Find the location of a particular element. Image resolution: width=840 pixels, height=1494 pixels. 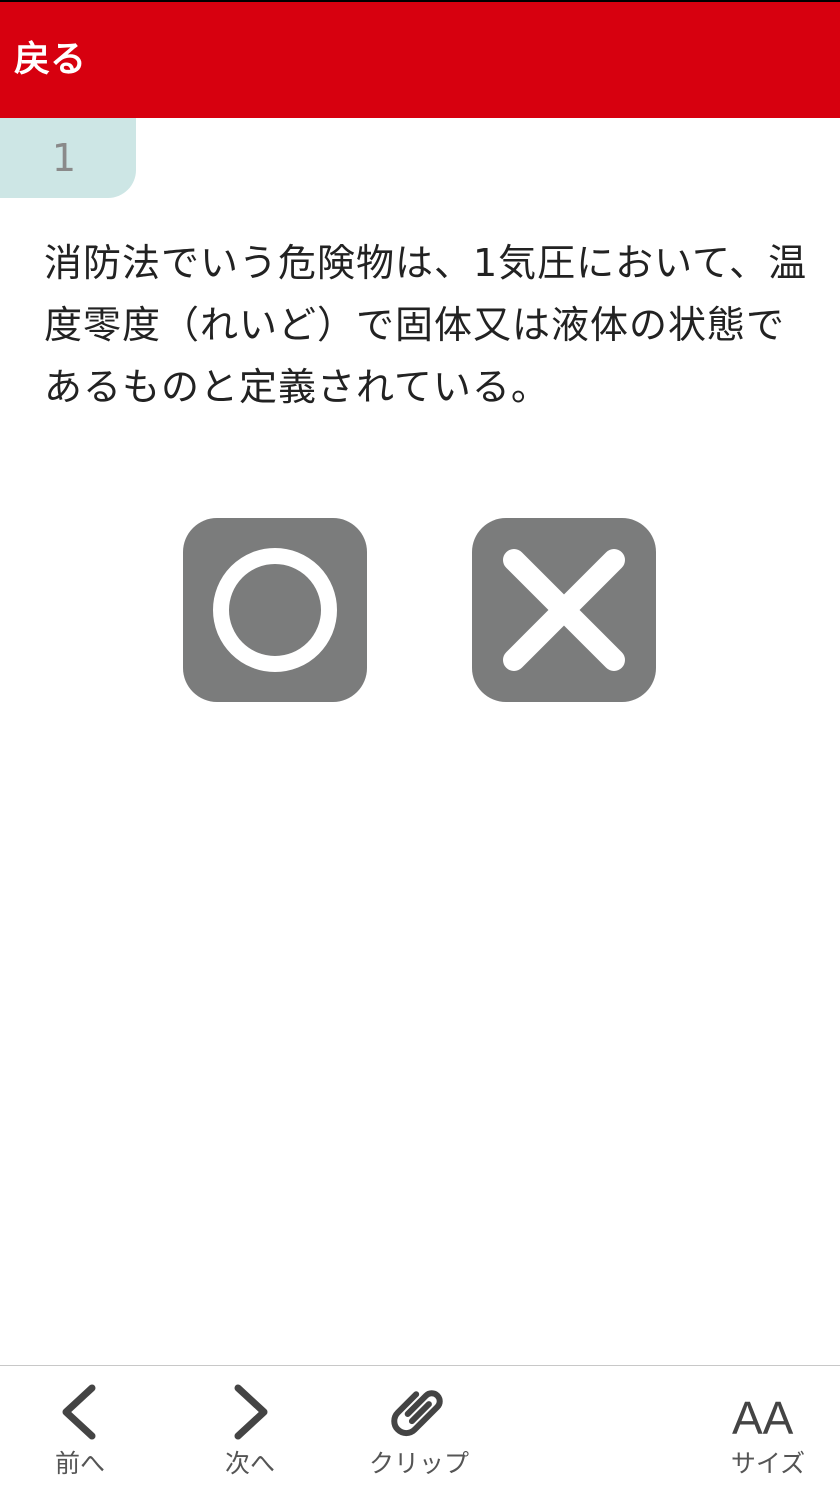

circle-icon is located at coordinates (275, 610).